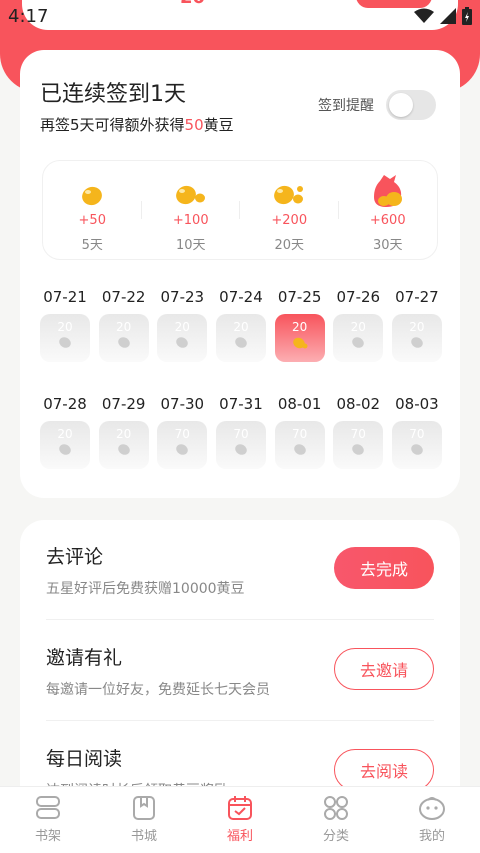  What do you see at coordinates (431, 836) in the screenshot?
I see `nav-label: 我的` at bounding box center [431, 836].